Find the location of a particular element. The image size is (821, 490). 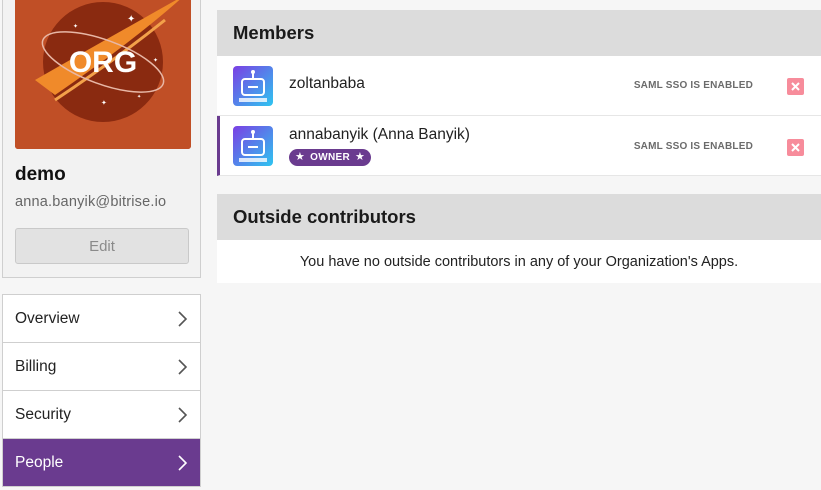

nav-item-label: Security is located at coordinates (43, 414).